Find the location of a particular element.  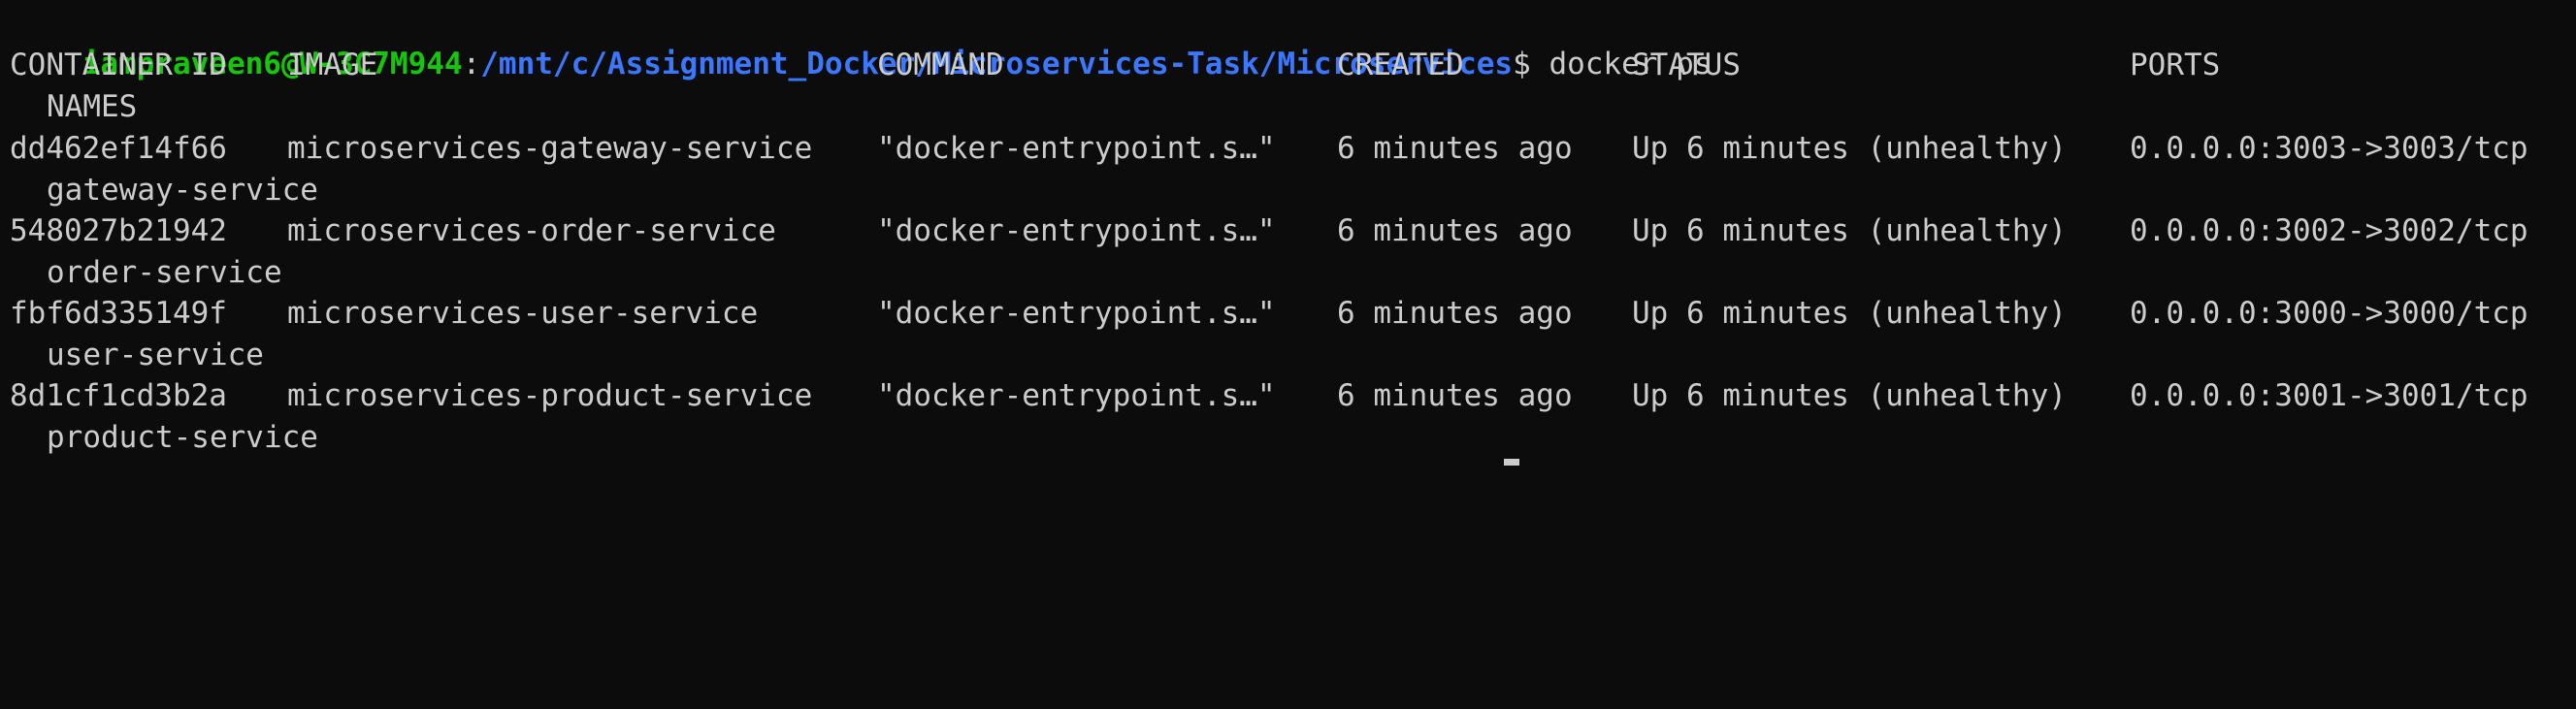

header-container-id: CONTAINER ID is located at coordinates (118, 65).